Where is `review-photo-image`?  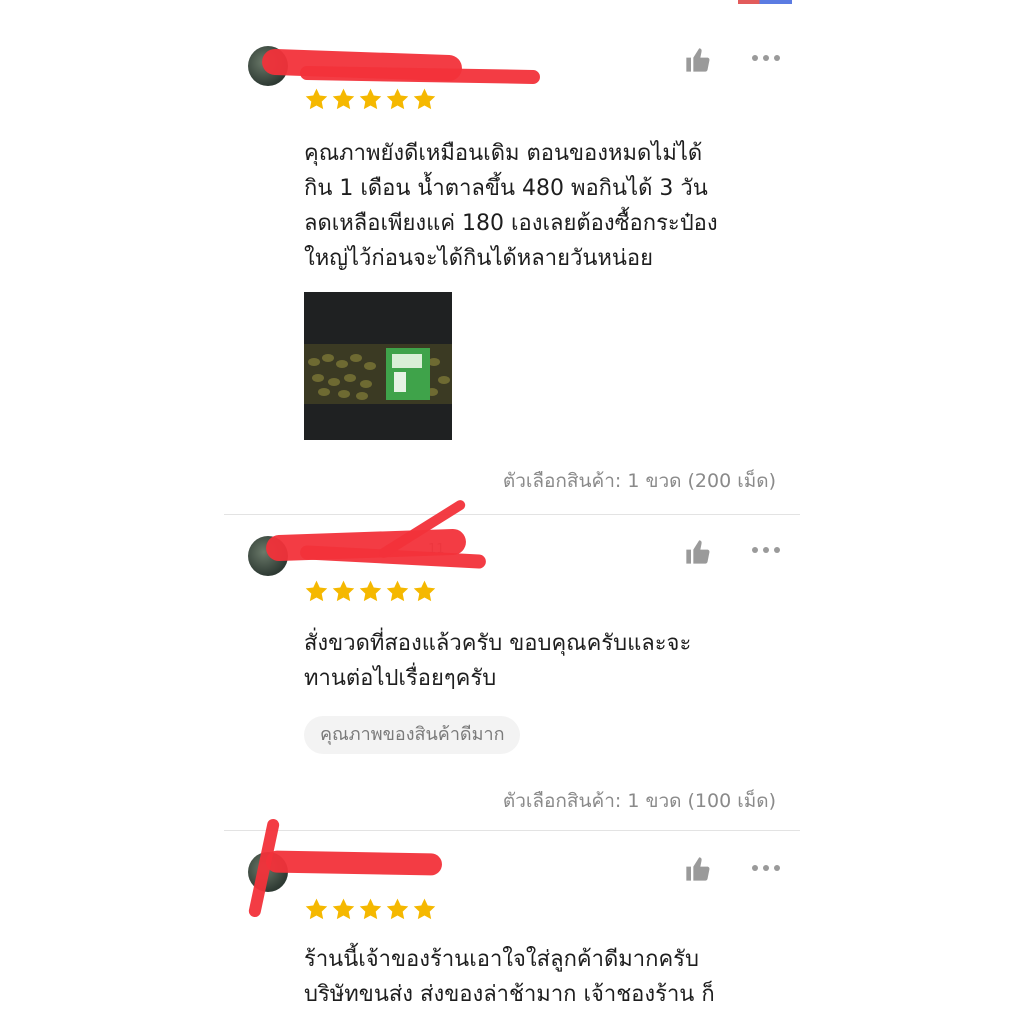 review-photo-image is located at coordinates (378, 366).